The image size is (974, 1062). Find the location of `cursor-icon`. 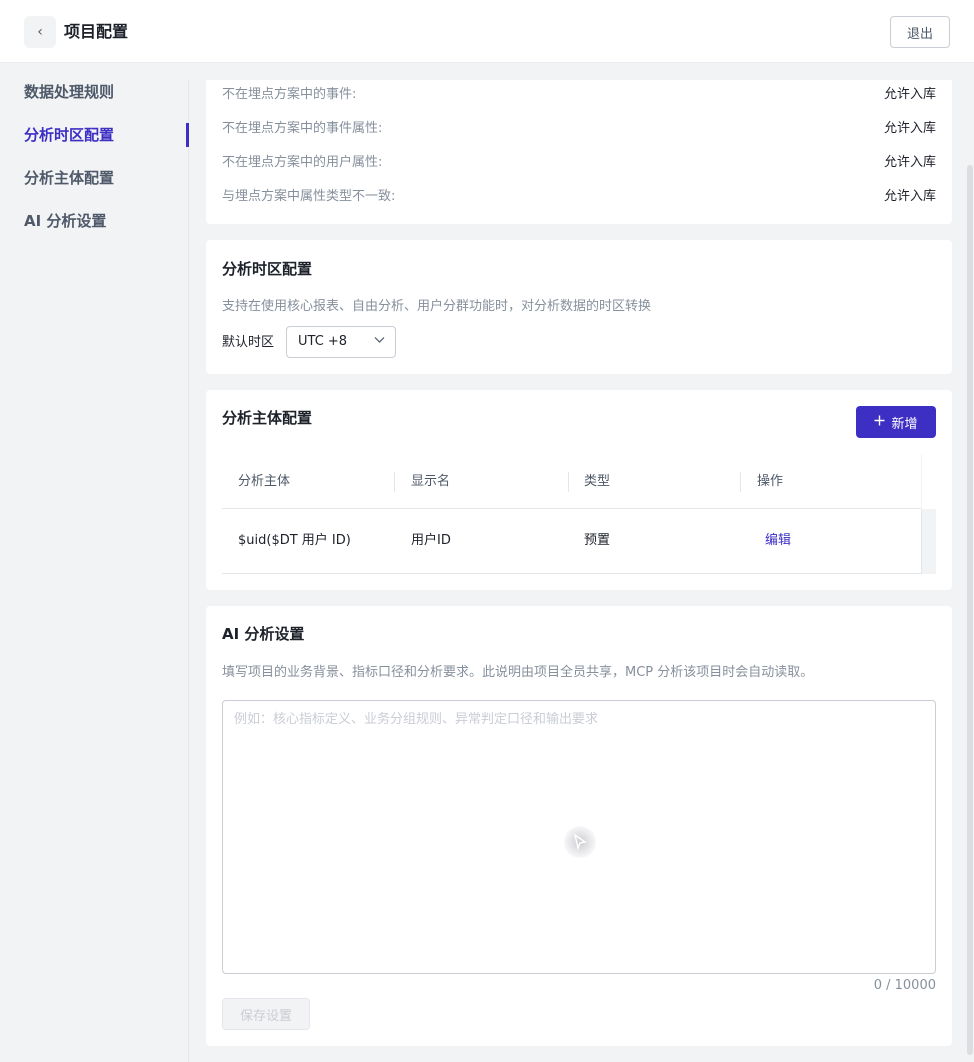

cursor-icon is located at coordinates (580, 842).